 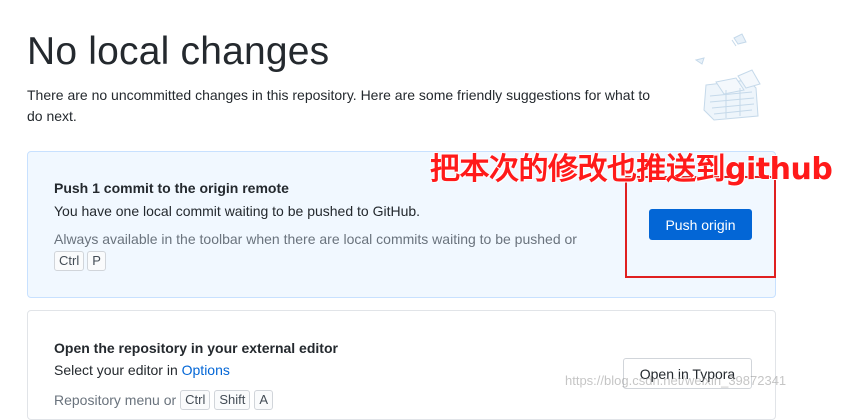 I want to click on options-link: Options, so click(x=206, y=370).